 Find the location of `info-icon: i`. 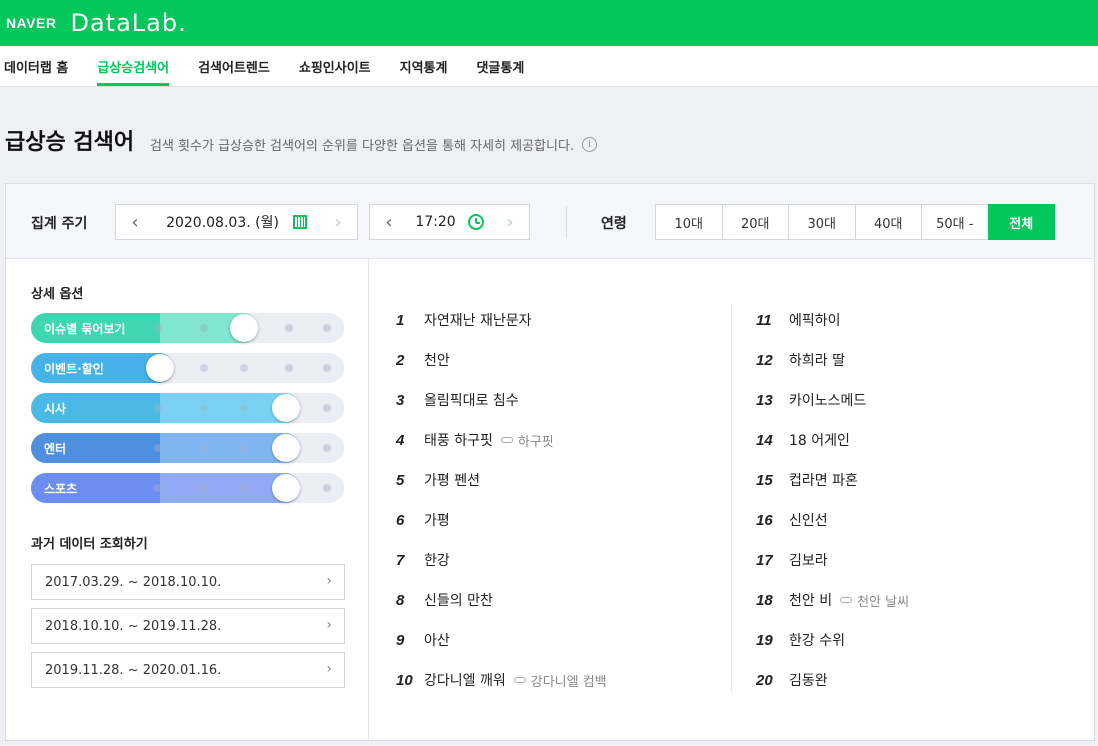

info-icon: i is located at coordinates (590, 144).